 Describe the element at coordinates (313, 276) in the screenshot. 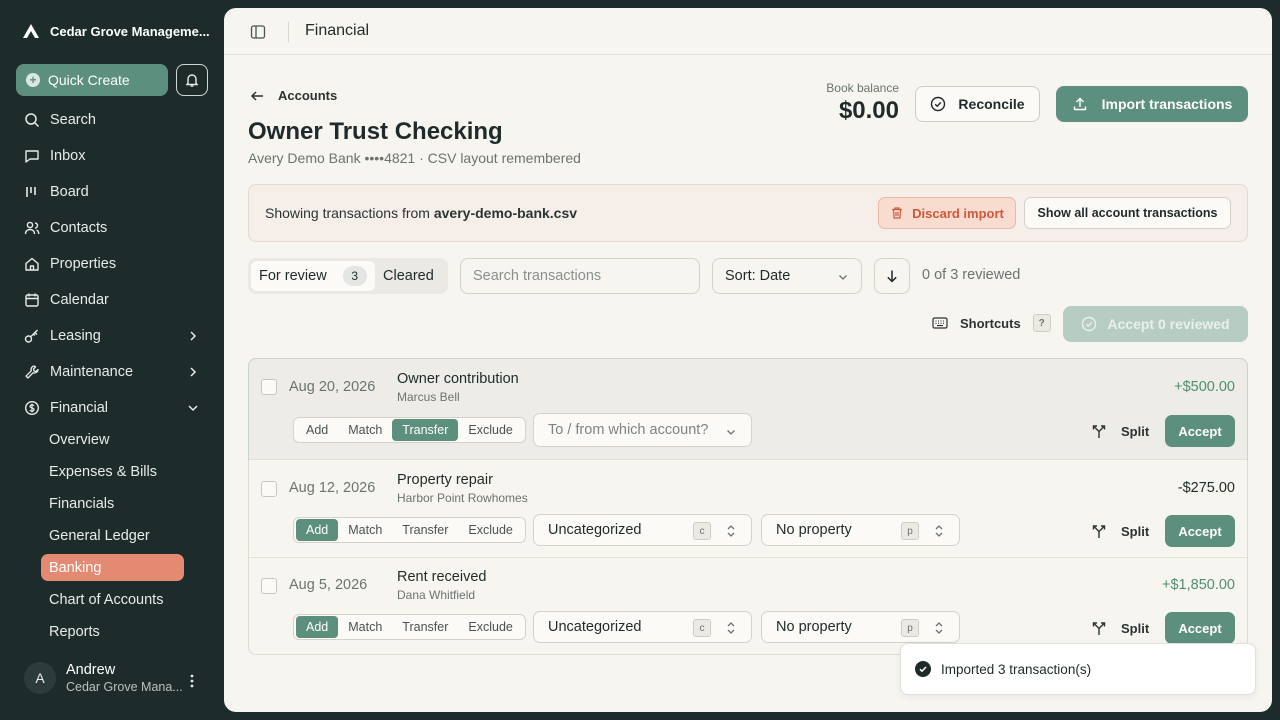

I see `tab-for-review: For review 3` at that location.